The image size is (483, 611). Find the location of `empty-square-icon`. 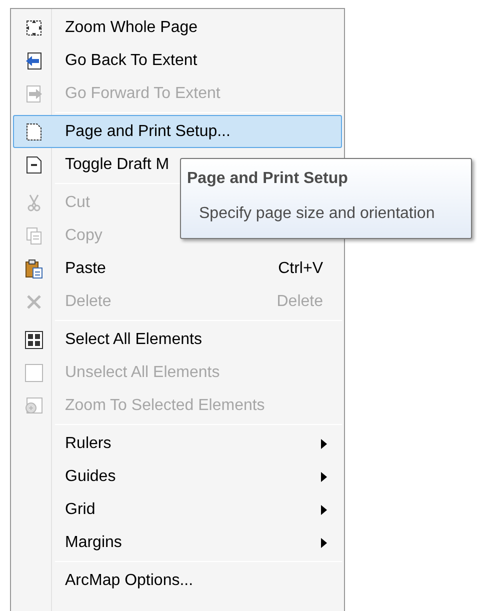

empty-square-icon is located at coordinates (34, 372).